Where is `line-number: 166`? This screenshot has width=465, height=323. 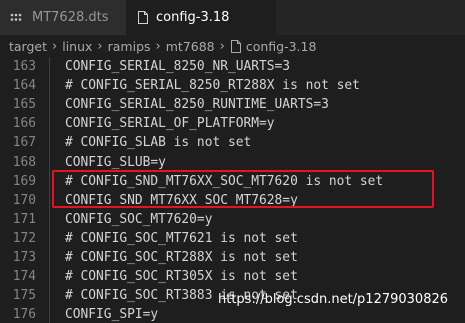 line-number: 166 is located at coordinates (24, 124).